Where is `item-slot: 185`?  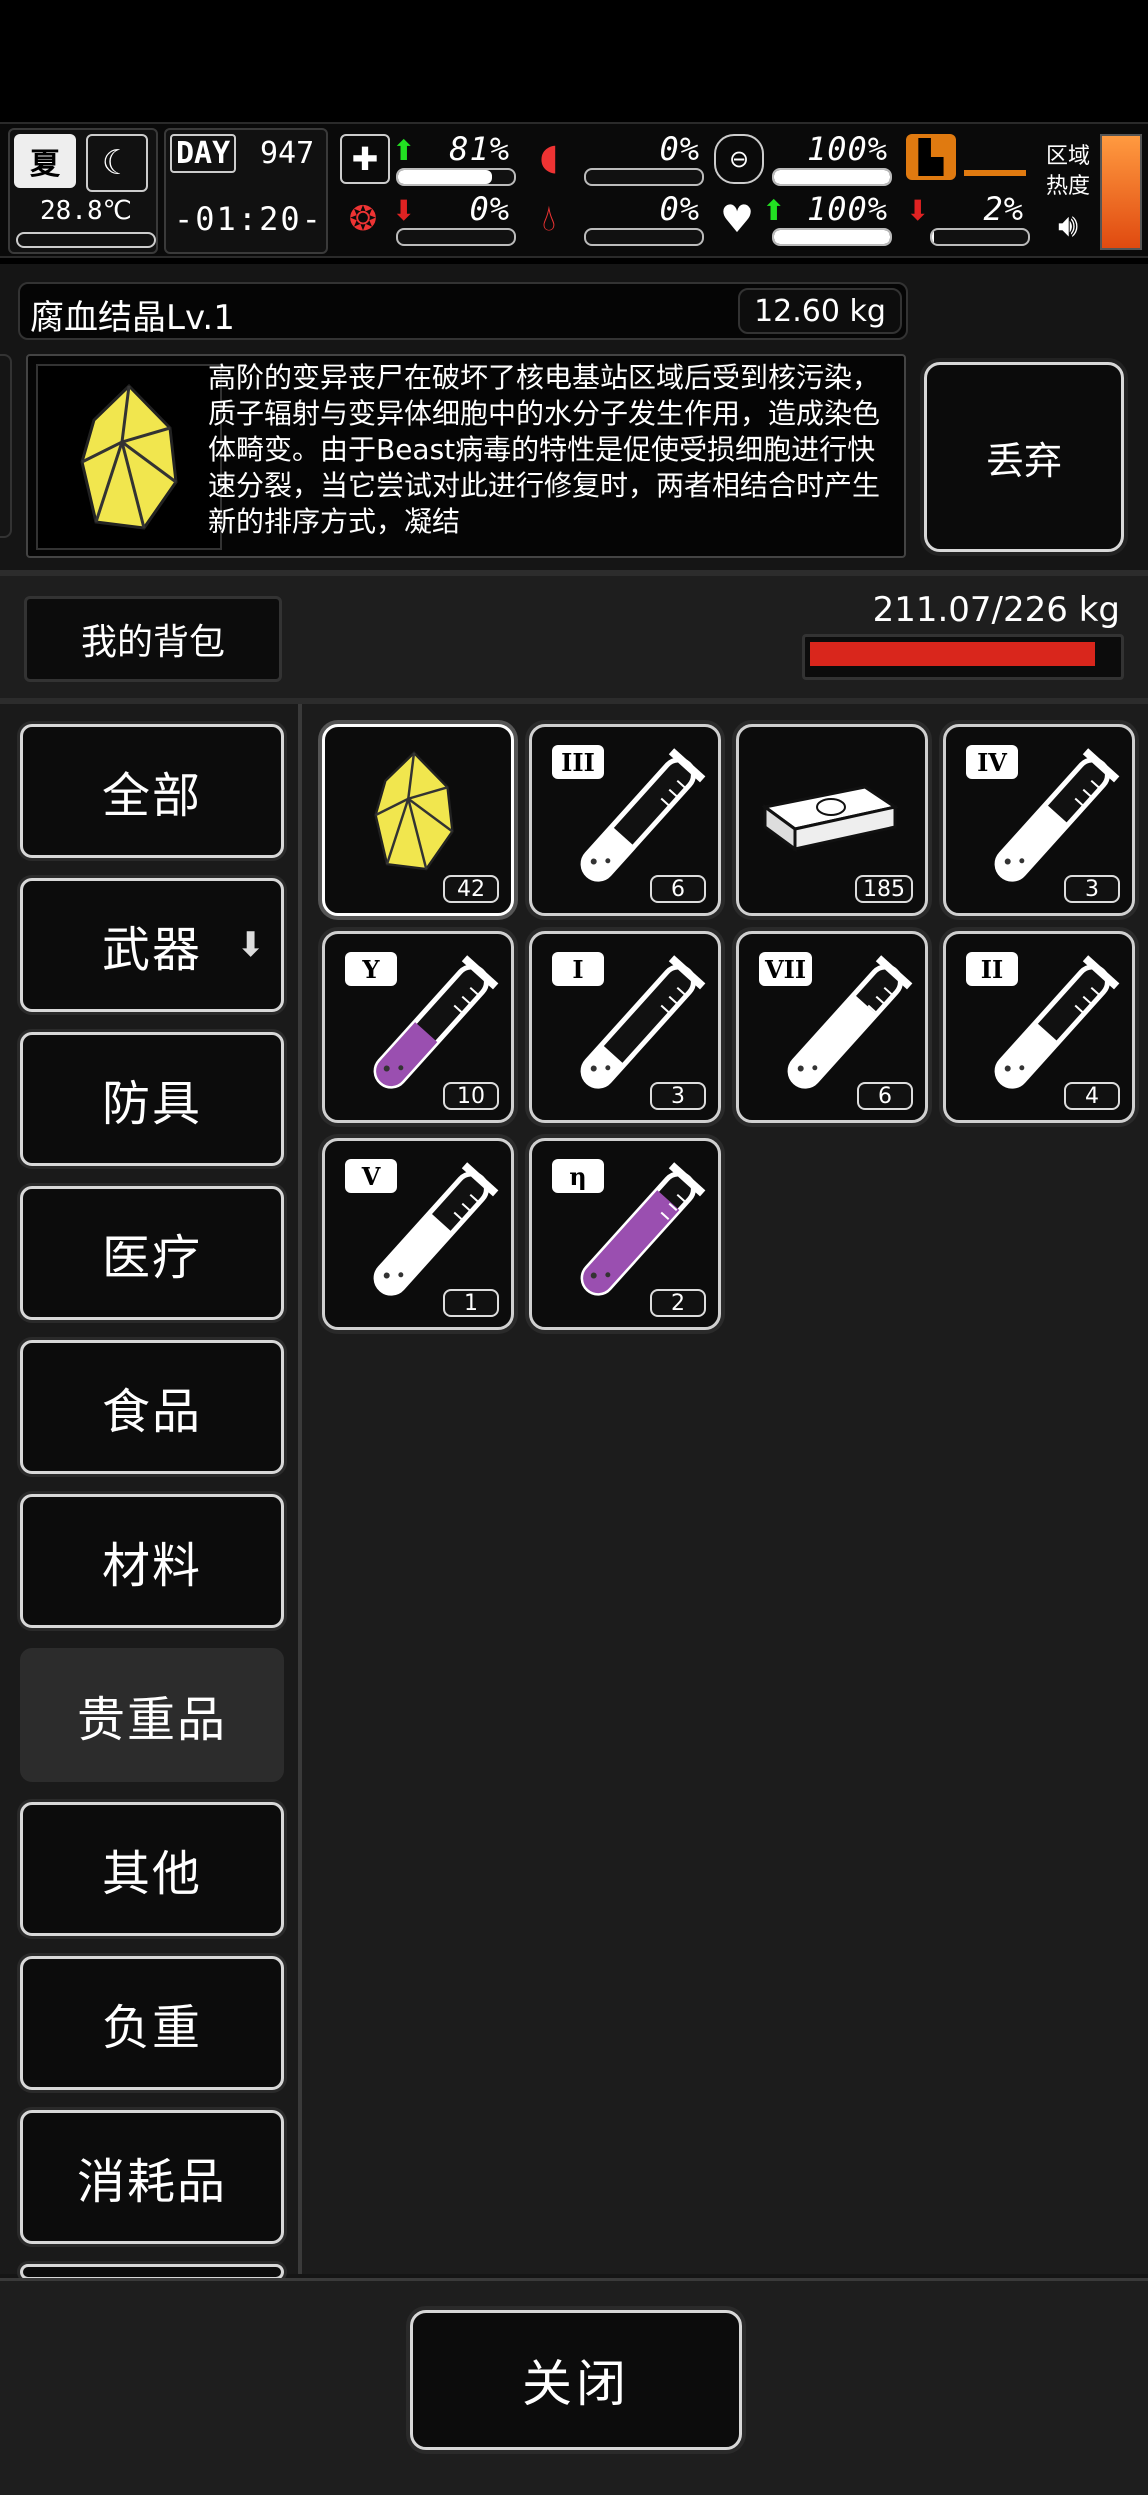 item-slot: 185 is located at coordinates (832, 820).